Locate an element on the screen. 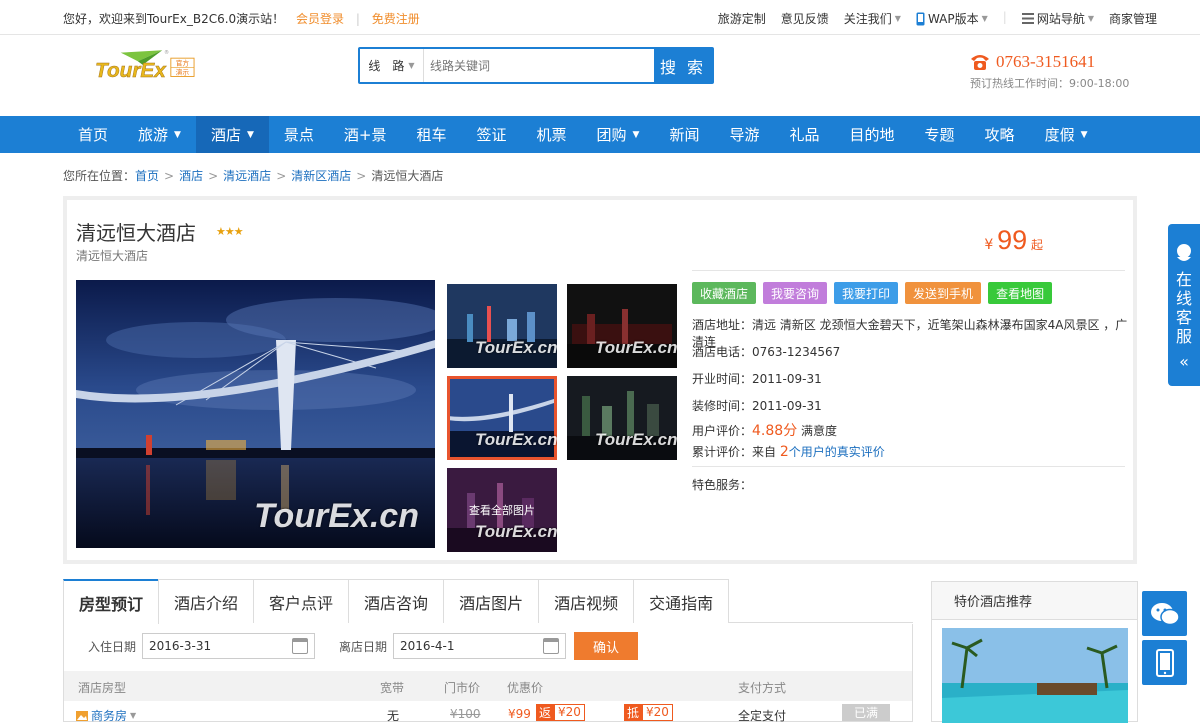 The height and width of the screenshot is (724, 1200). reviews-label: 累计评价：来自 is located at coordinates (736, 452).